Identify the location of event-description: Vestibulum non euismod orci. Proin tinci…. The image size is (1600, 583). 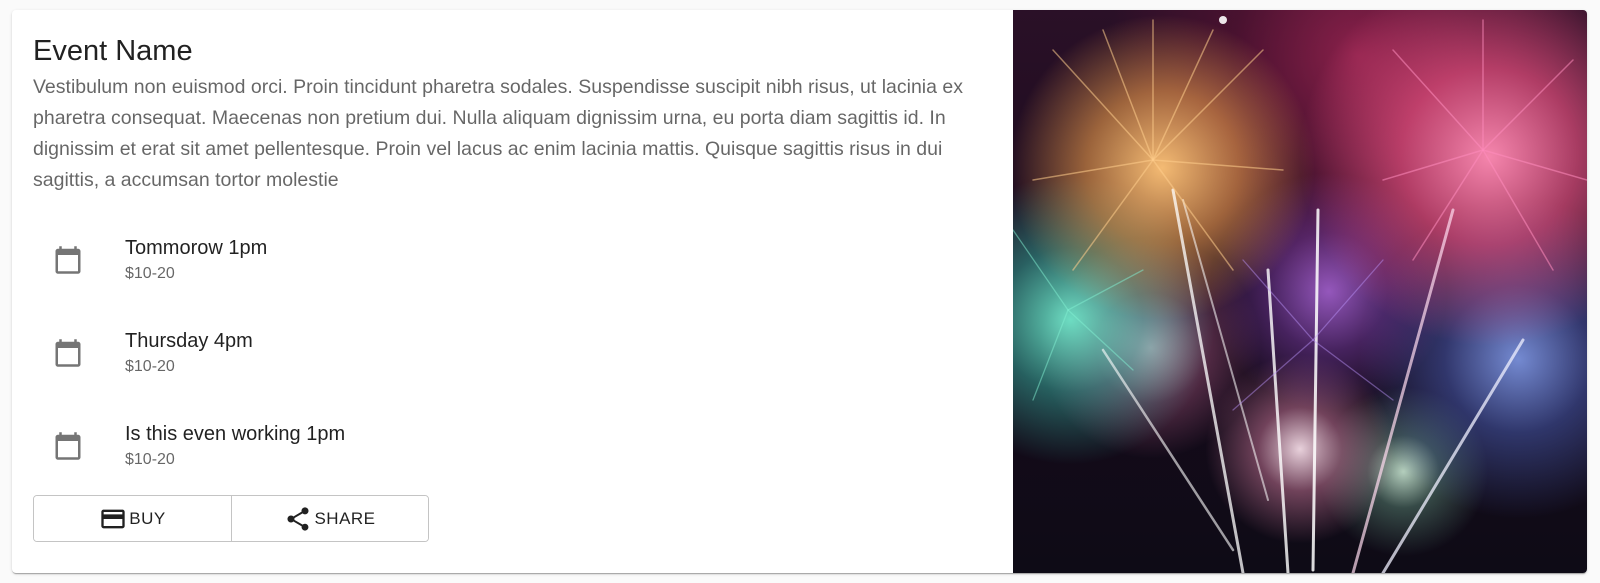
(498, 133).